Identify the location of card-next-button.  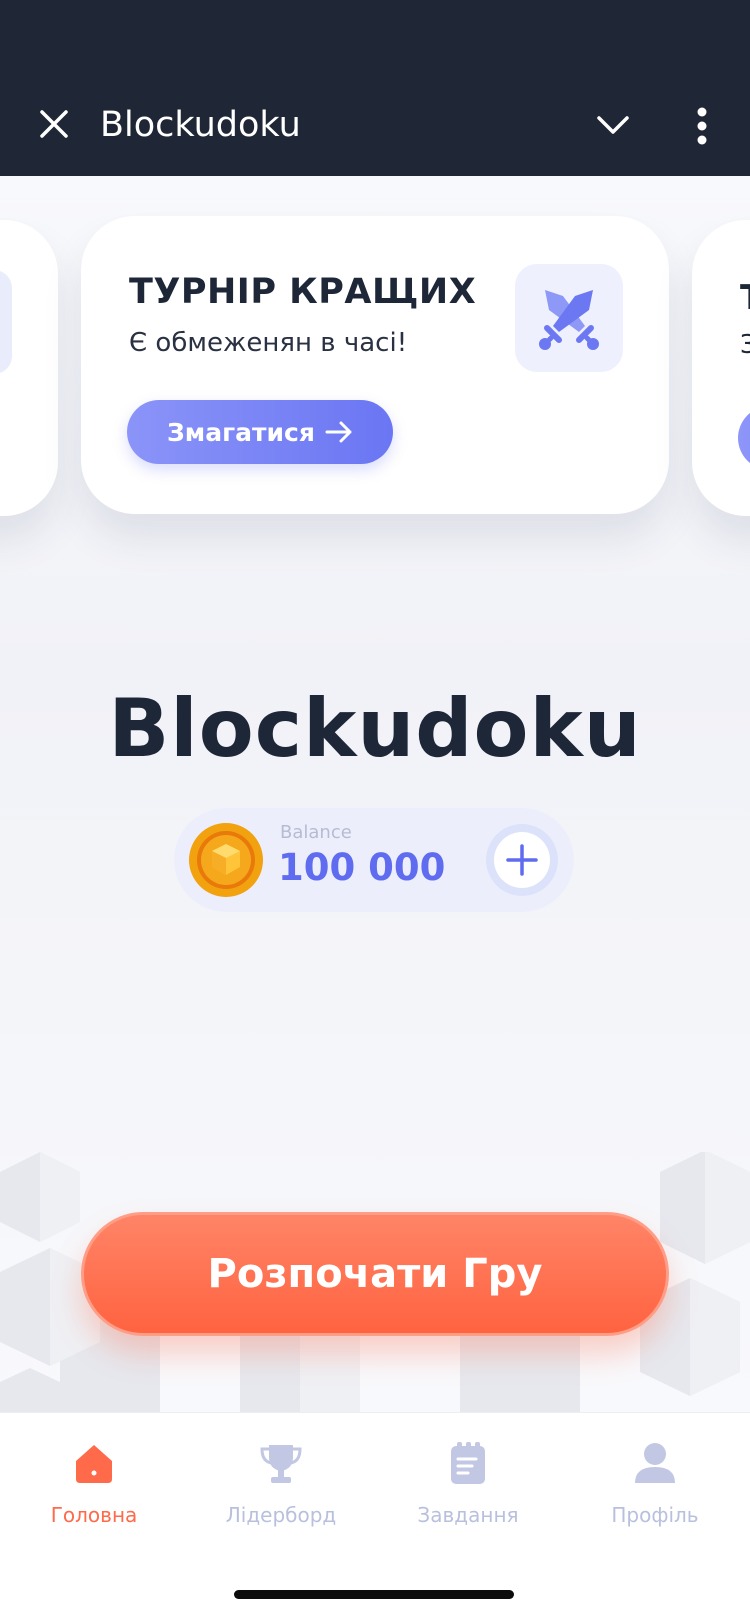
(744, 438).